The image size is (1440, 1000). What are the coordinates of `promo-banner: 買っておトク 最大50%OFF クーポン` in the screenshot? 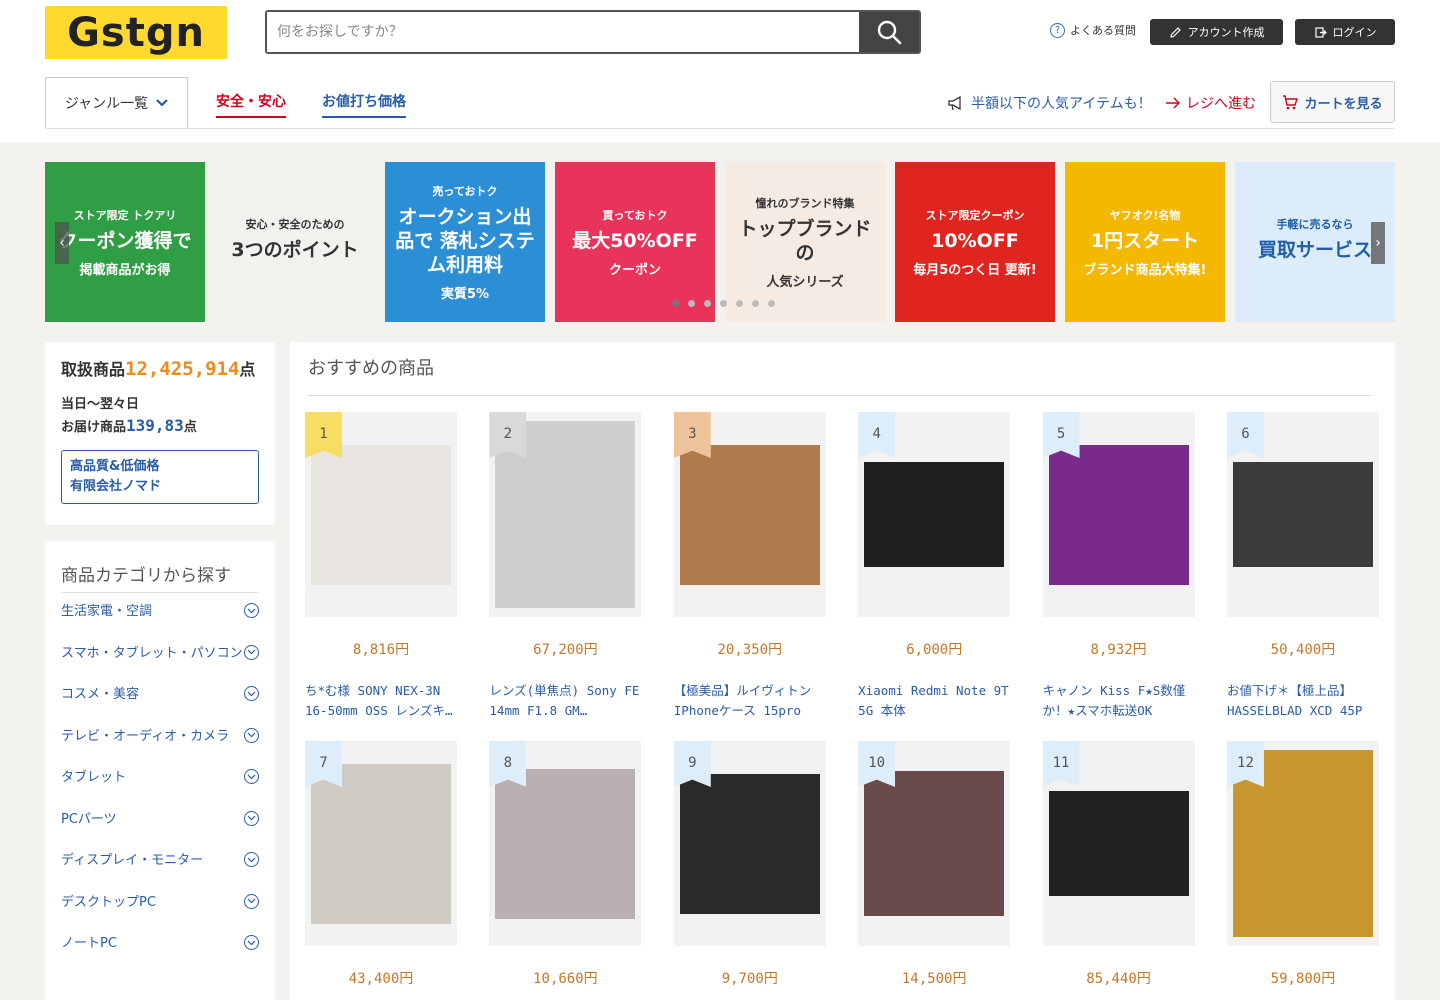 It's located at (635, 242).